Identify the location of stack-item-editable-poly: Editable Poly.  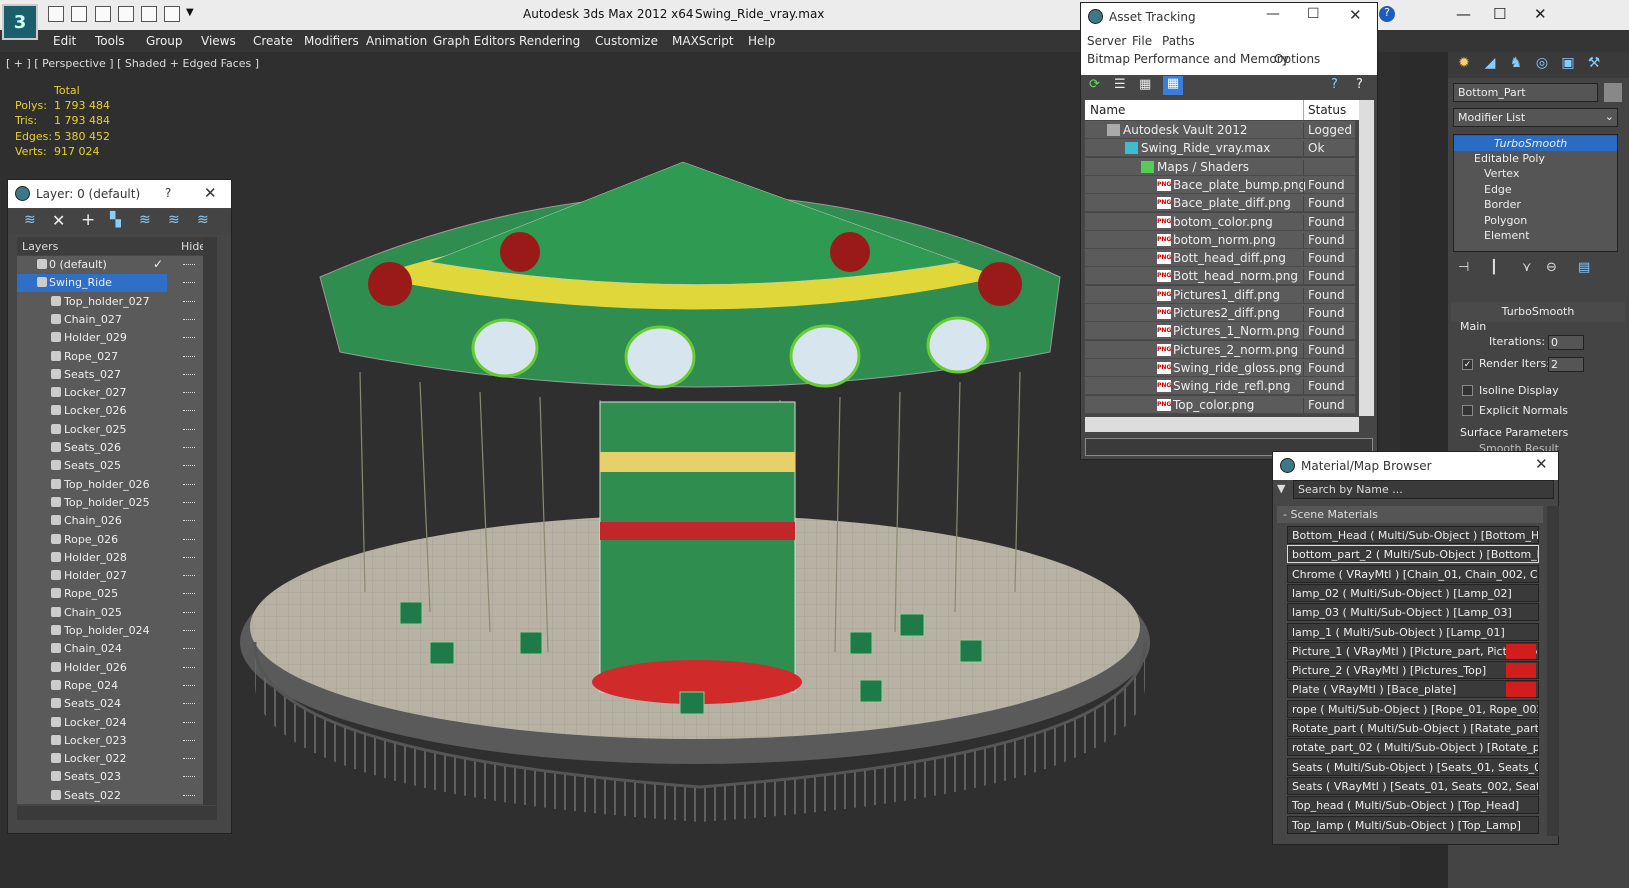
(1535, 159).